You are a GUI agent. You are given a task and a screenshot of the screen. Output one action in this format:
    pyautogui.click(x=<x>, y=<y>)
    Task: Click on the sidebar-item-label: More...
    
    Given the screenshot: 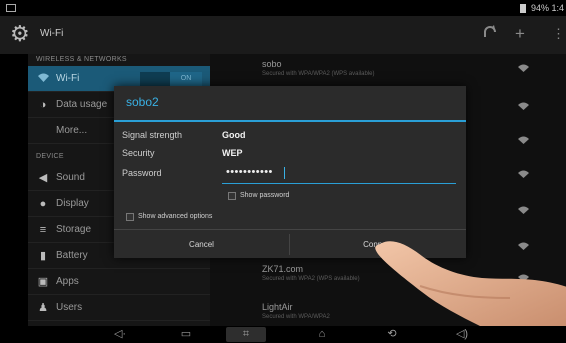 What is the action you would take?
    pyautogui.click(x=72, y=130)
    